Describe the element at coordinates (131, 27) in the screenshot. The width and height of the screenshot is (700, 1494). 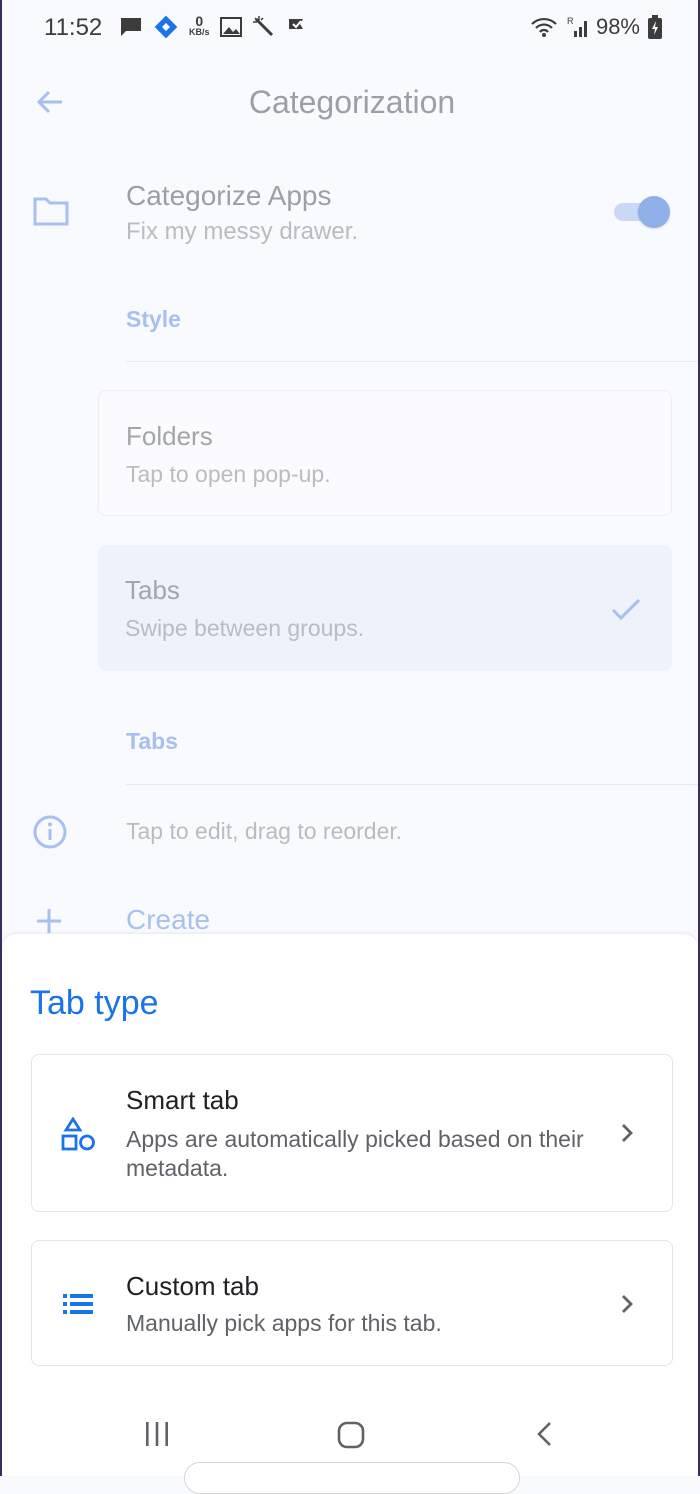
I see `message-icon` at that location.